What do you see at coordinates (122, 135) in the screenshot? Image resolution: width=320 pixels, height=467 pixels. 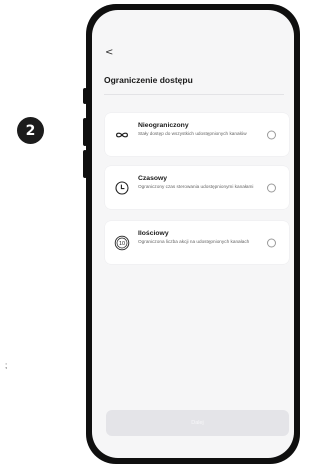 I see `infinity-icon` at bounding box center [122, 135].